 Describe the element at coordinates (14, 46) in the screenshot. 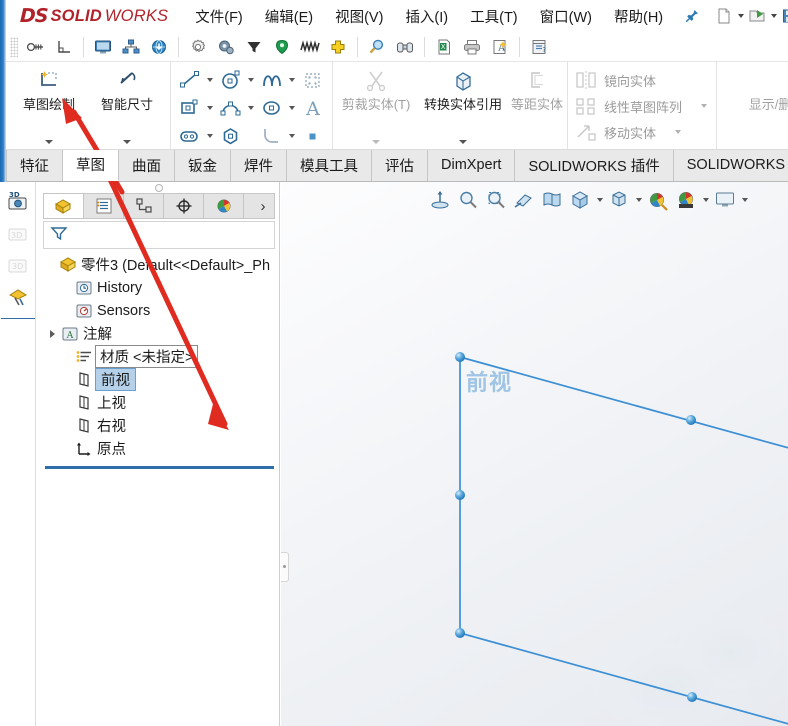

I see `toolbar-grip` at that location.